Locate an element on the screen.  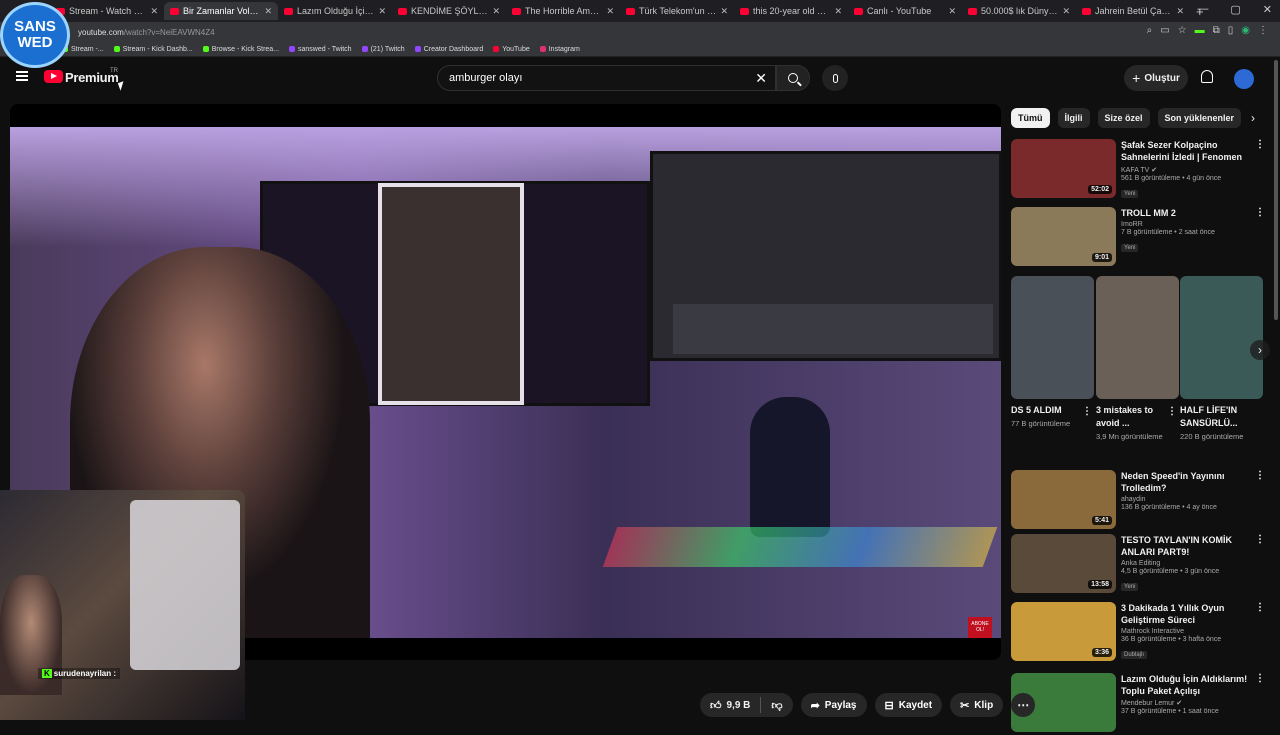
channel-name-row: Mendebur Lemur ✔ is located at coordinates (1186, 703).